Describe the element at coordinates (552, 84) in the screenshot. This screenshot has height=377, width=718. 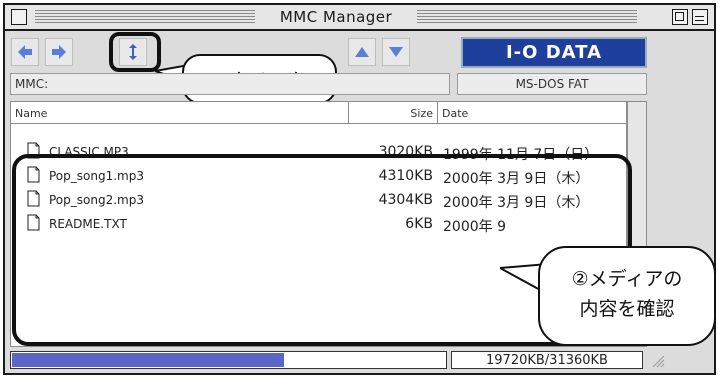
I see `filesystem-field: MS-DOS FAT` at that location.